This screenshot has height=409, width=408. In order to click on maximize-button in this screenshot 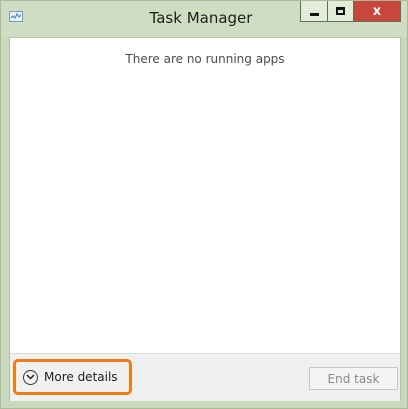, I will do `click(340, 11)`.